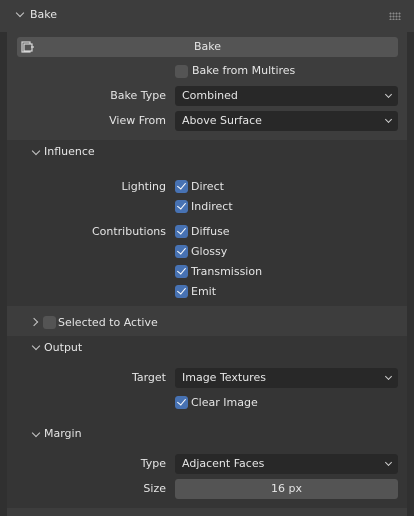  Describe the element at coordinates (128, 231) in the screenshot. I see `contributions-label: Contributions` at that location.